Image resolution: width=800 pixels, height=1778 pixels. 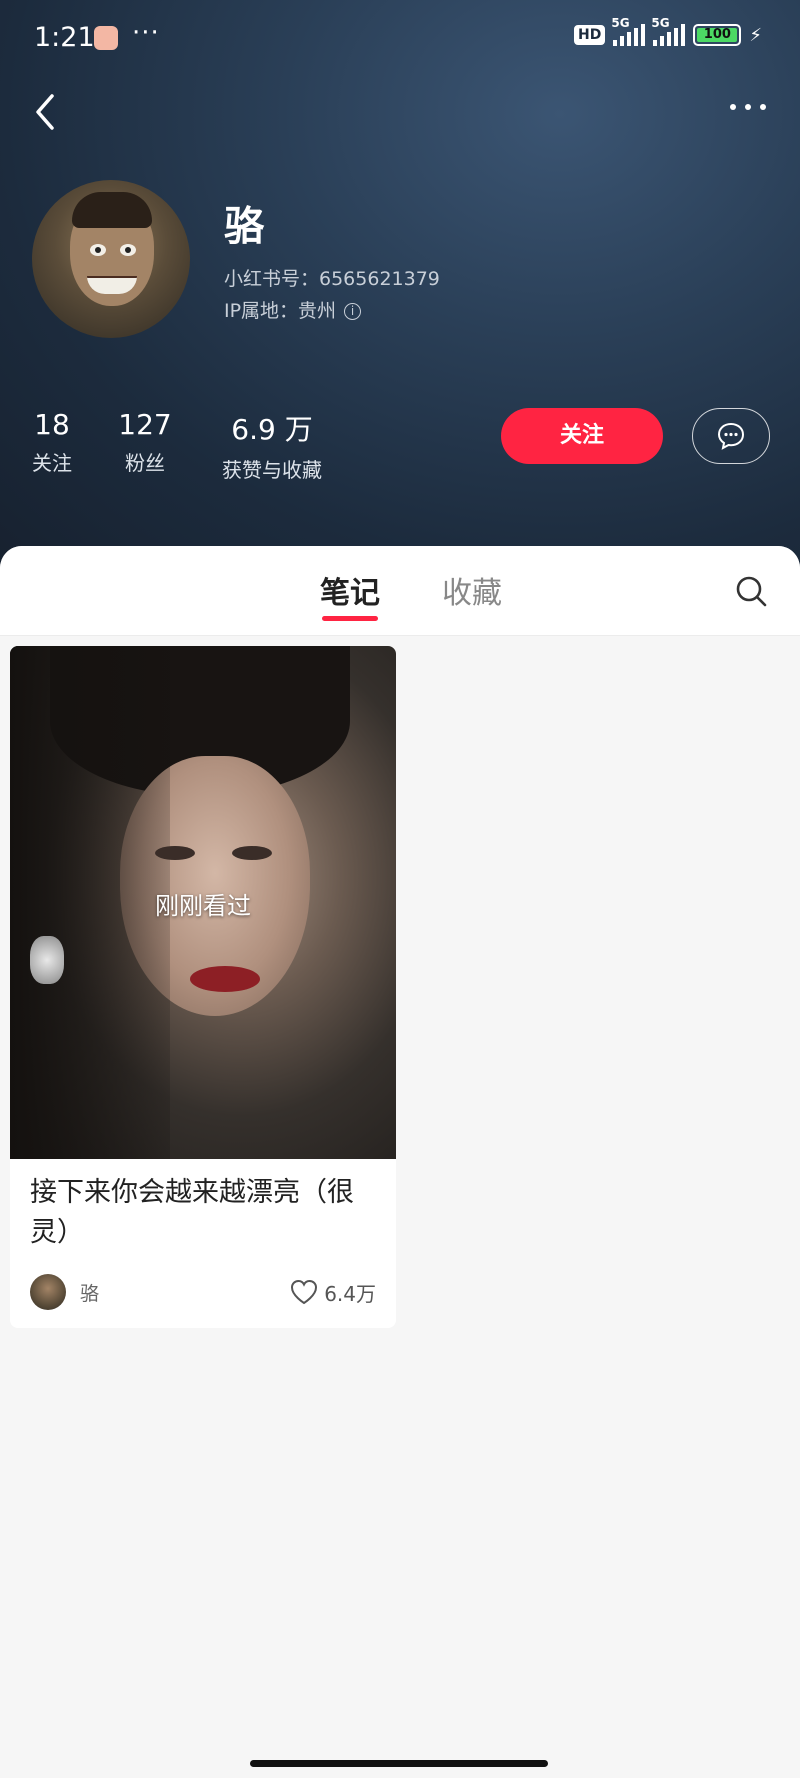 I want to click on just-viewed-badge: 刚刚看过, so click(x=203, y=906).